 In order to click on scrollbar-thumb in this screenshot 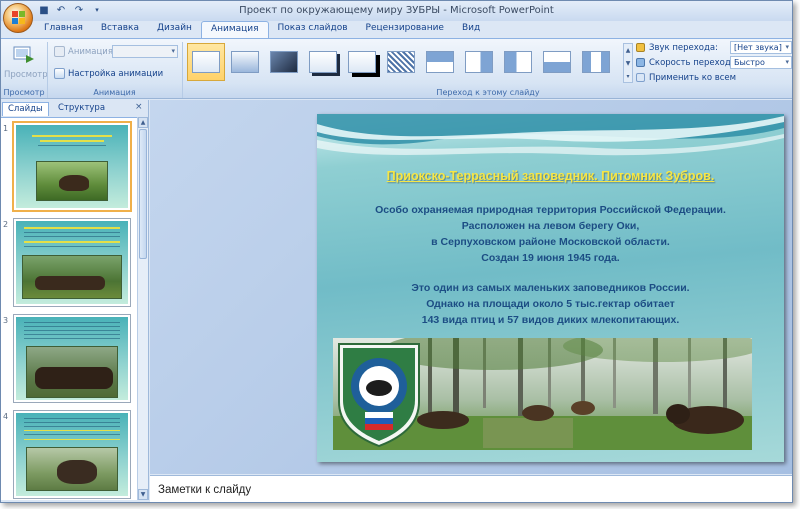, I will do `click(143, 194)`.